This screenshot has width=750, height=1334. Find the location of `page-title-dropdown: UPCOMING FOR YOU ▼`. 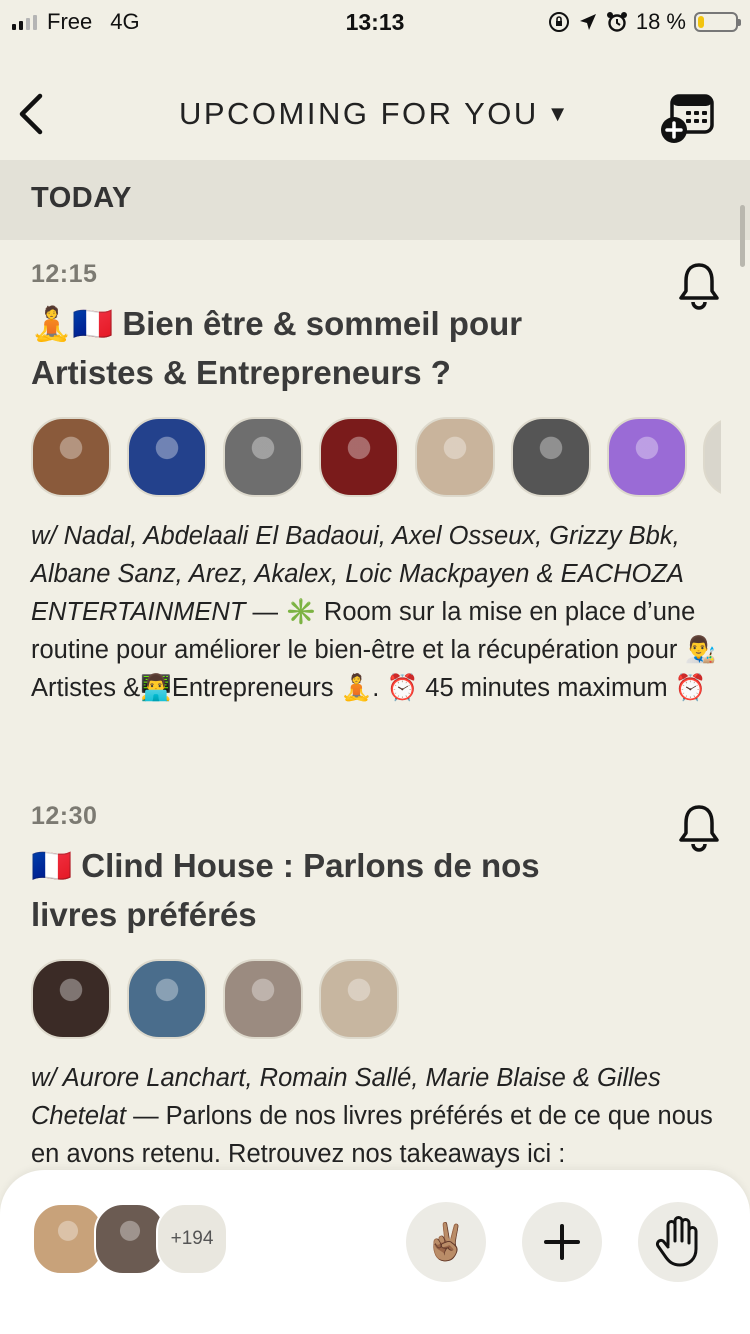

page-title-dropdown: UPCOMING FOR YOU ▼ is located at coordinates (375, 114).